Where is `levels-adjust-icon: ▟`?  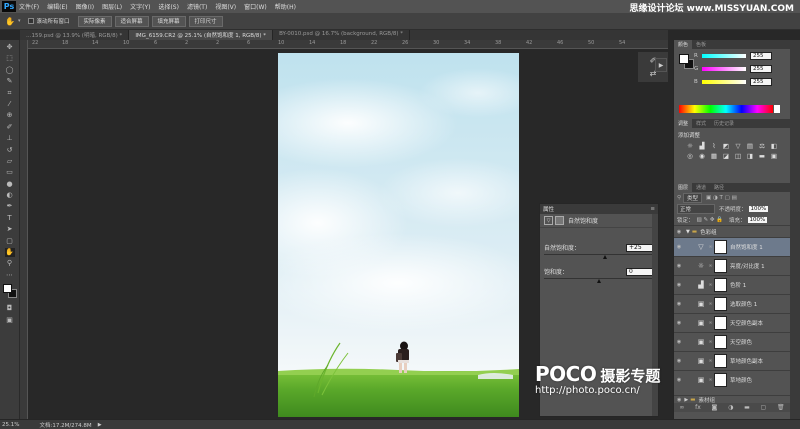
levels-adjust-icon: ▟ is located at coordinates (702, 146).